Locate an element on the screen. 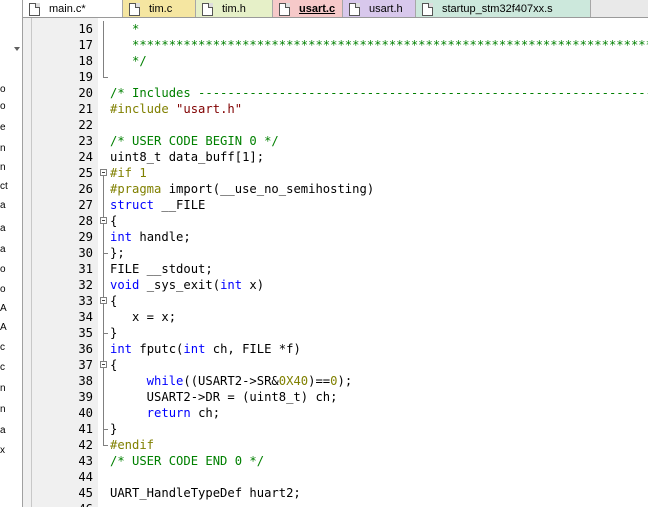 The image size is (648, 507). code-text: #pragma import(__use_no_semihosting) is located at coordinates (242, 189).